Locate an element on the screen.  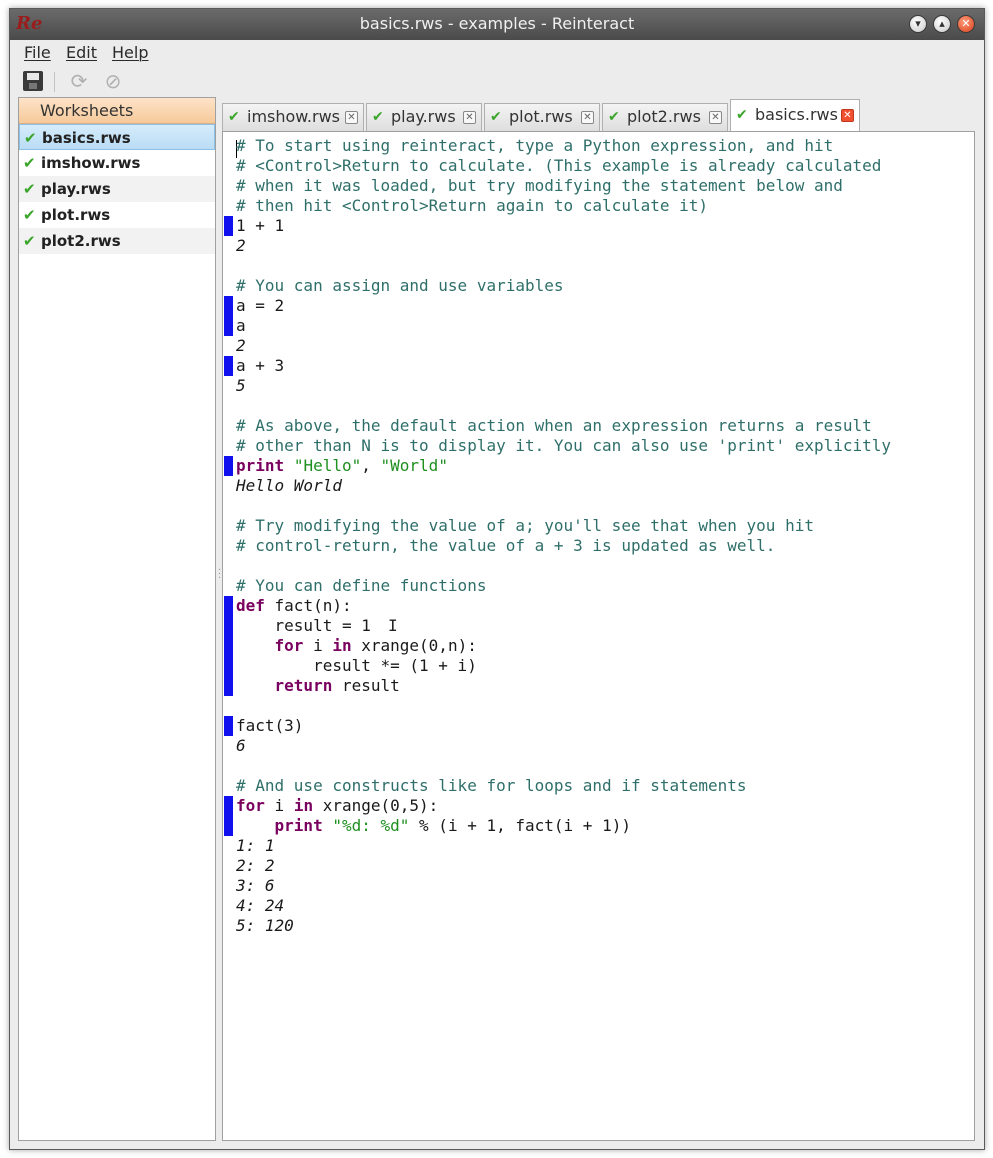
toolbar-separator is located at coordinates (54, 82).